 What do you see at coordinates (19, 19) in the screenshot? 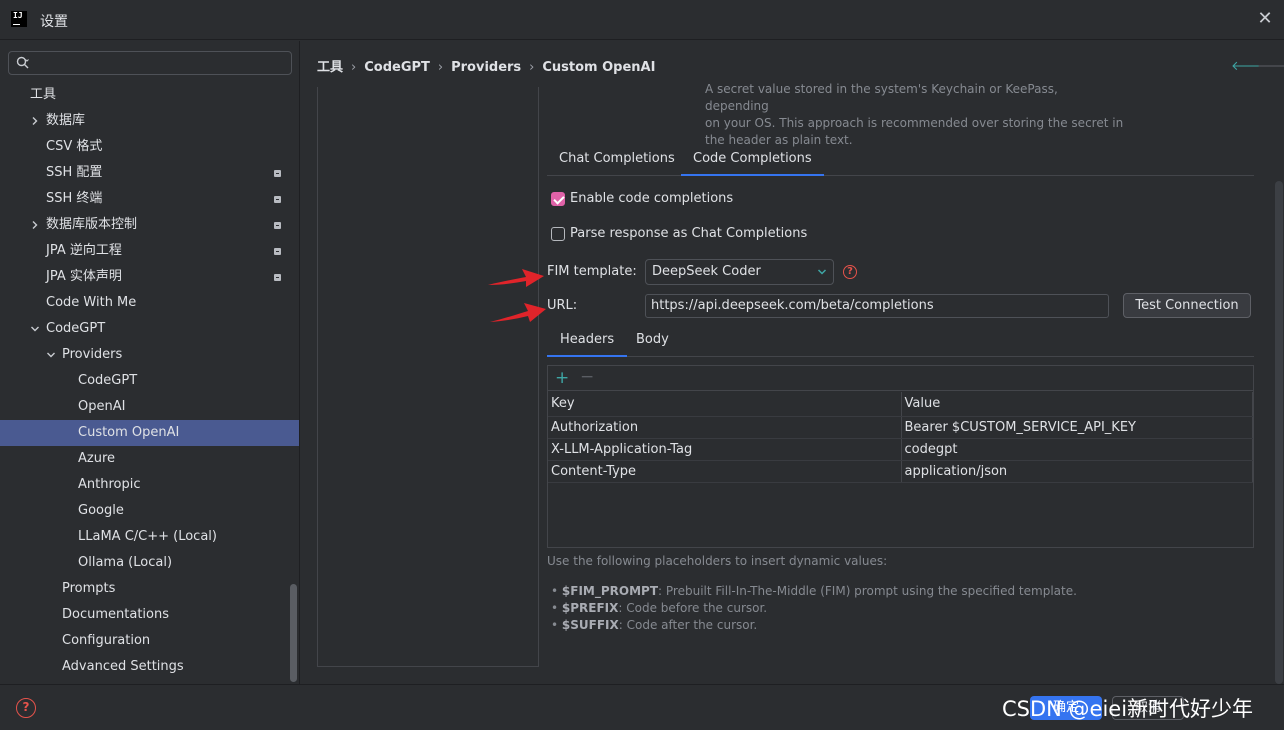
I see `intellij-logo-icon: IJ` at bounding box center [19, 19].